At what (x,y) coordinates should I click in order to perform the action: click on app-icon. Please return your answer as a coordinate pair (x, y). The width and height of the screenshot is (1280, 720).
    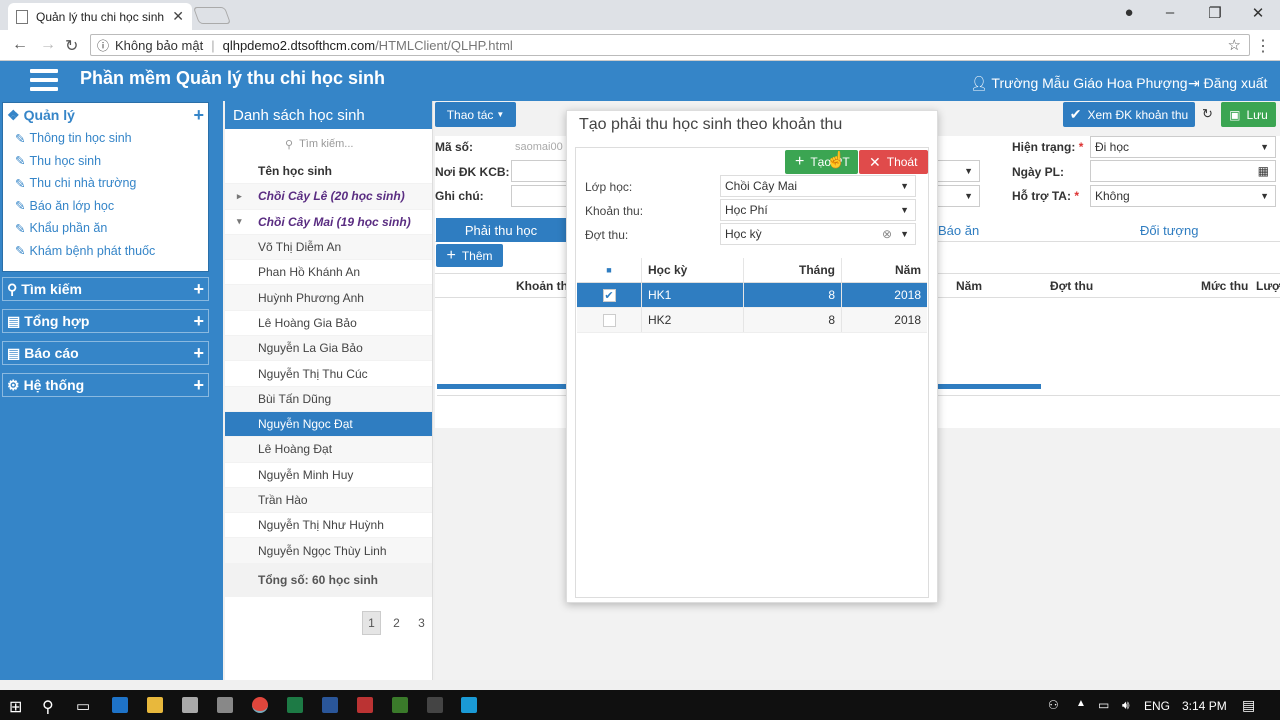
    Looking at the image, I should click on (225, 705).